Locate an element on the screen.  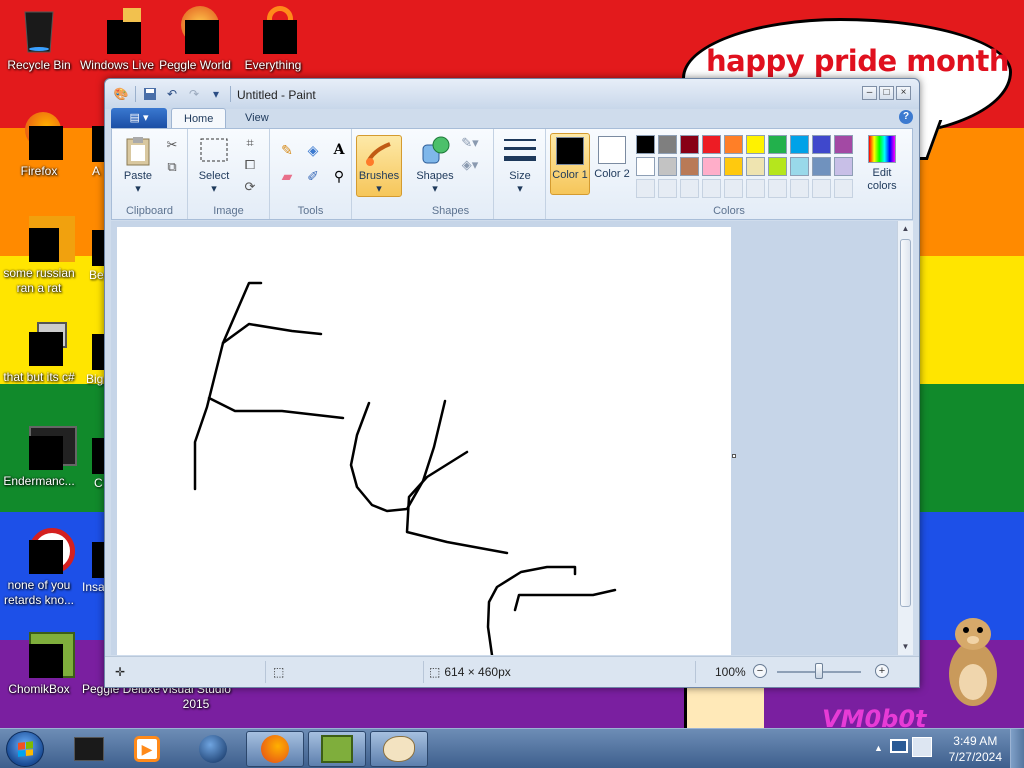
taskbar-chomikbox is located at coordinates (337, 749).